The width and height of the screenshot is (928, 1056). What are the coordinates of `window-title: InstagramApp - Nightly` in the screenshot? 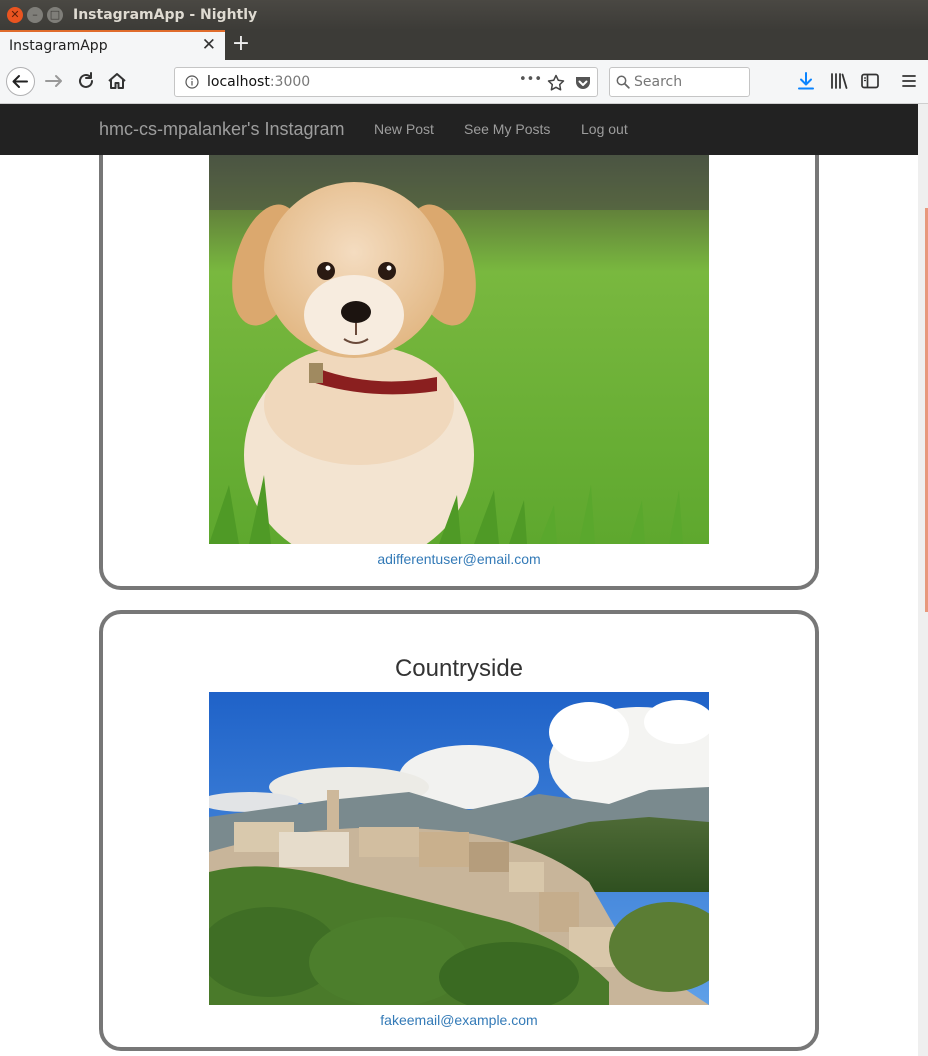 It's located at (165, 15).